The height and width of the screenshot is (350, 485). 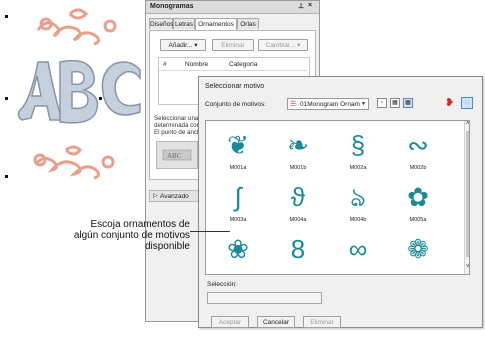 What do you see at coordinates (298, 249) in the screenshot?
I see `motif-graphic: 8` at bounding box center [298, 249].